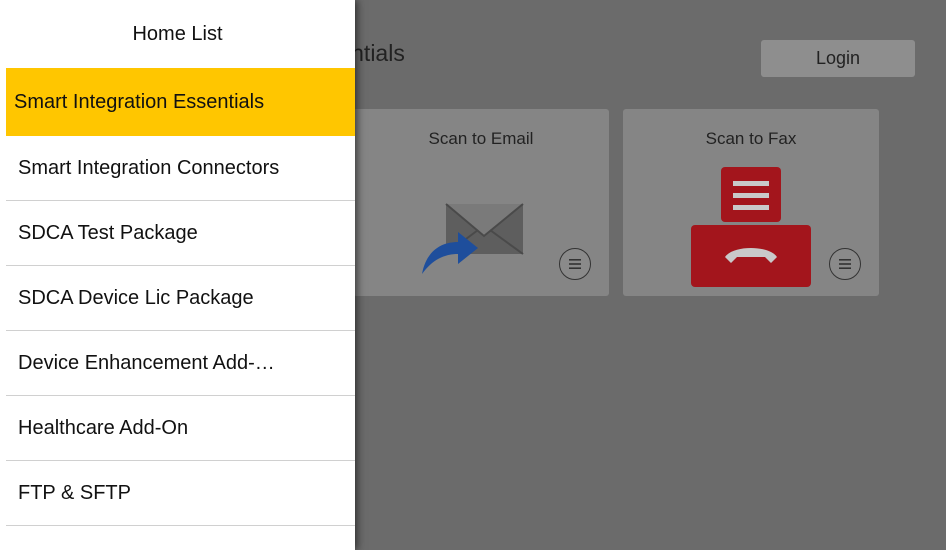 The width and height of the screenshot is (946, 550). I want to click on tile-scan-to-fax: Scan to Fax, so click(751, 202).